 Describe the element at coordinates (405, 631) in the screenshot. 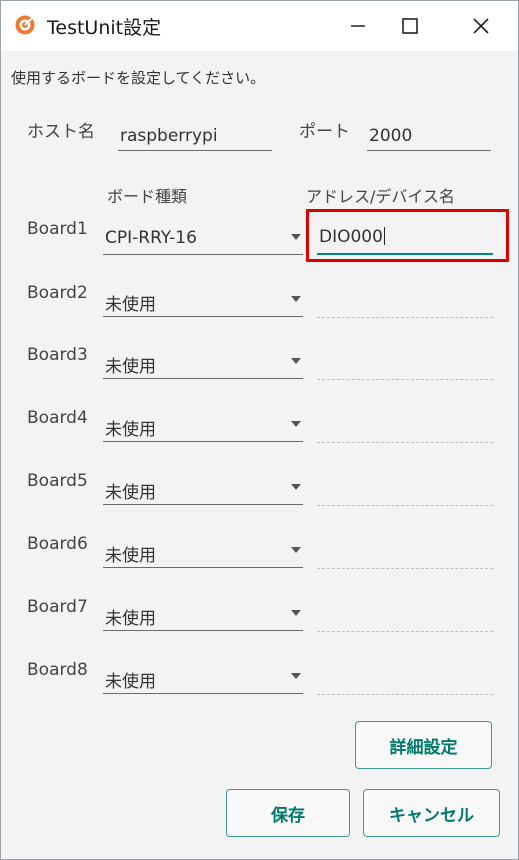

I see `board7-address-input` at that location.